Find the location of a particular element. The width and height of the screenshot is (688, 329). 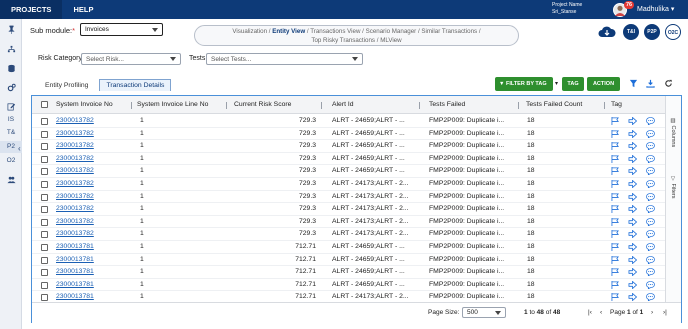

select-all-checkbox is located at coordinates (44, 104).